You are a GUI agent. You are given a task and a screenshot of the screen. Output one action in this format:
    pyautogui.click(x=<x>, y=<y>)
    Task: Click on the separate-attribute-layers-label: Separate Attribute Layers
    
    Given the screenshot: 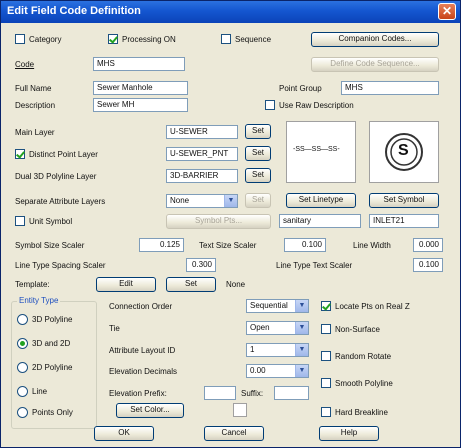 What is the action you would take?
    pyautogui.click(x=60, y=201)
    